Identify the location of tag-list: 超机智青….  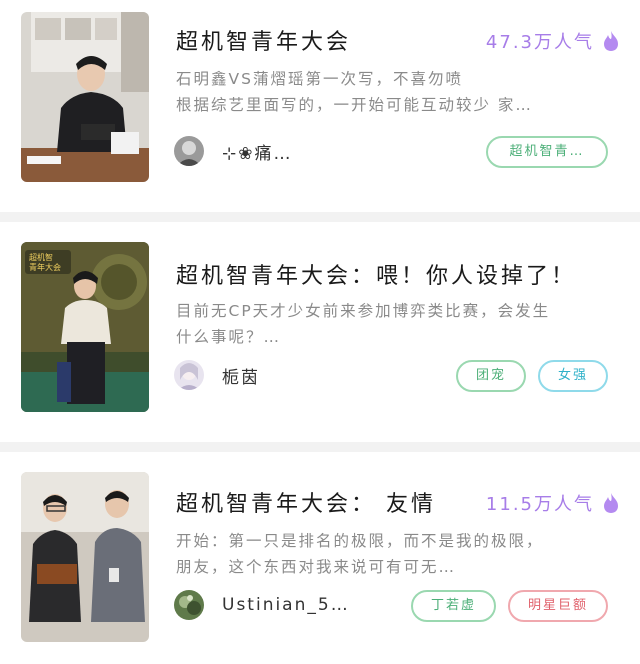
(547, 152).